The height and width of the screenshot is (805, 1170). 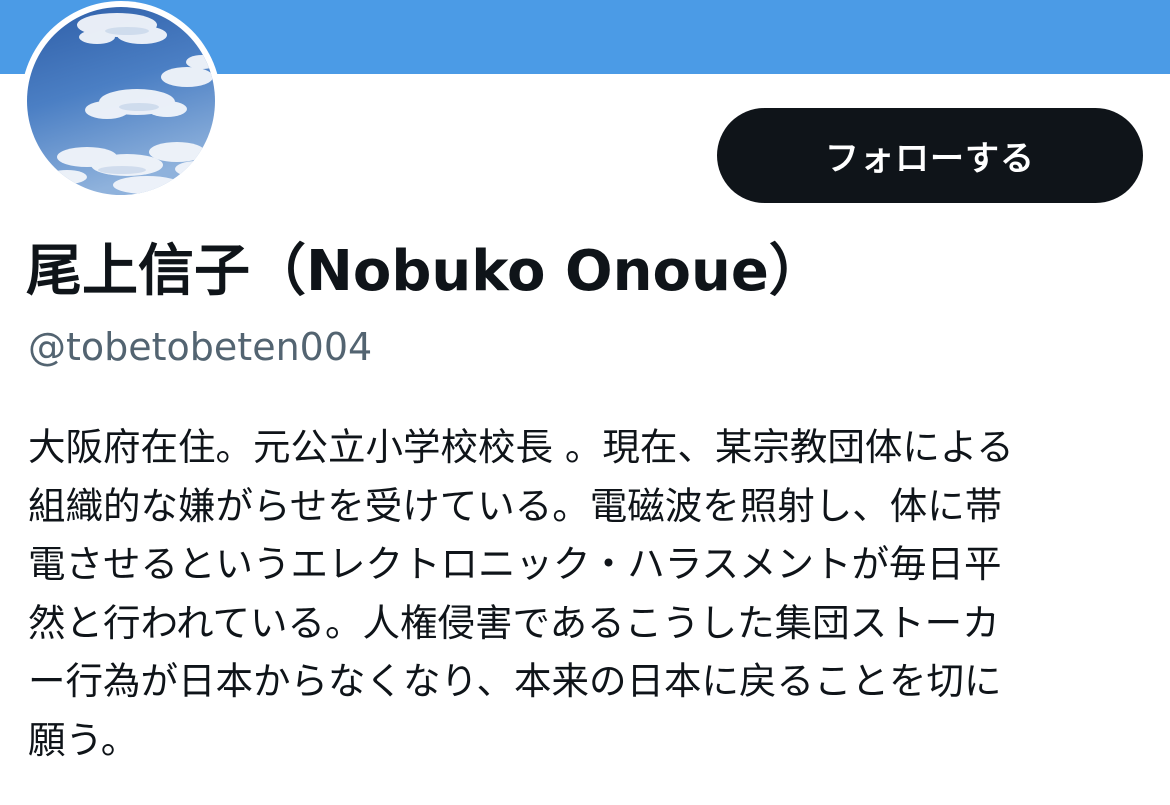 I want to click on display-name: 尾上信子（Nobuko Onoue）, so click(x=425, y=271).